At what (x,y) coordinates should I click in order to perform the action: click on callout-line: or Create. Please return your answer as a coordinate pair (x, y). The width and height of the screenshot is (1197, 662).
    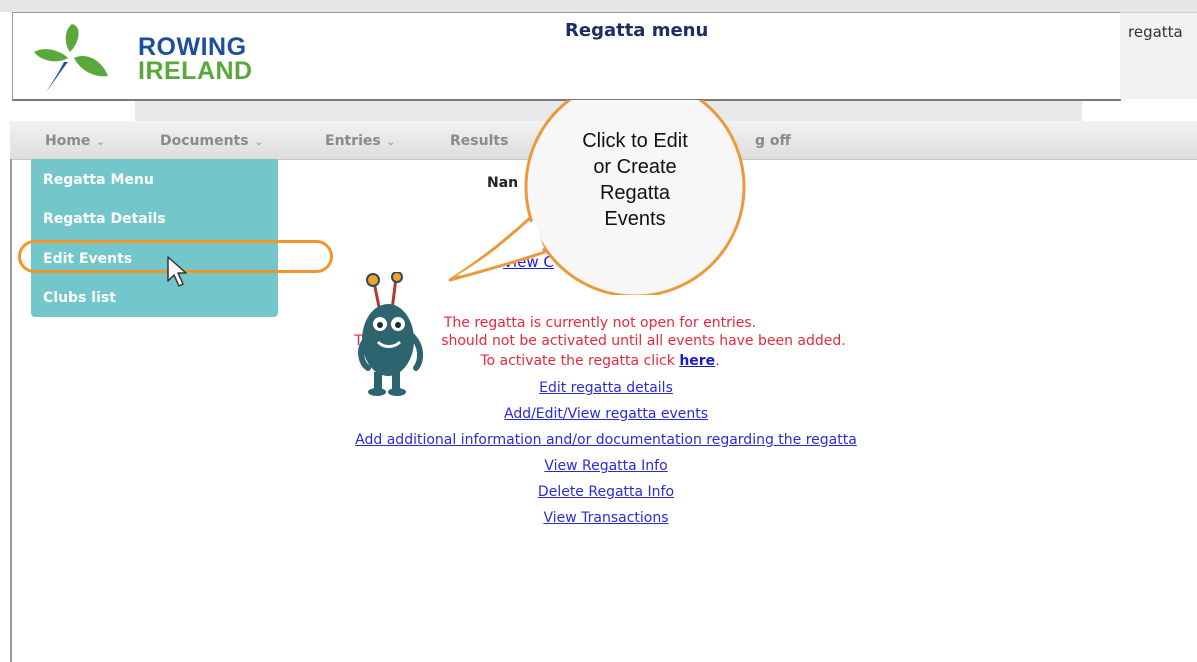
    Looking at the image, I should click on (635, 167).